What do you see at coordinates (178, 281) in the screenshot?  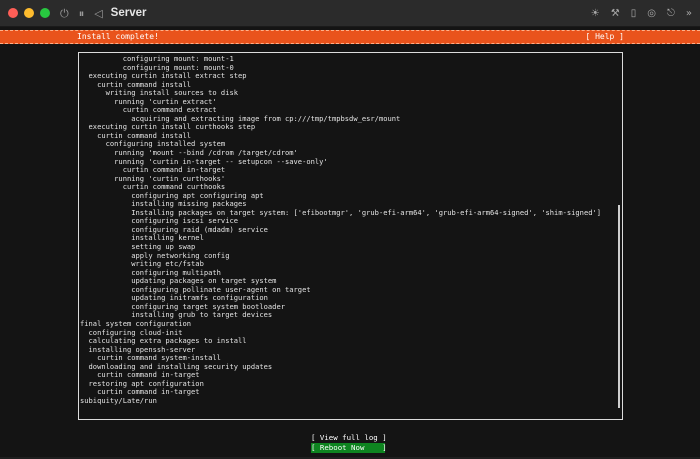 I see `log-line: updating packages on target system` at bounding box center [178, 281].